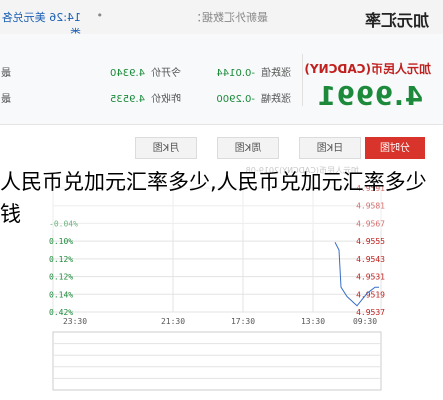 The image size is (443, 400). What do you see at coordinates (166, 148) in the screenshot?
I see `tab-monthly-k: 月K图` at bounding box center [166, 148].